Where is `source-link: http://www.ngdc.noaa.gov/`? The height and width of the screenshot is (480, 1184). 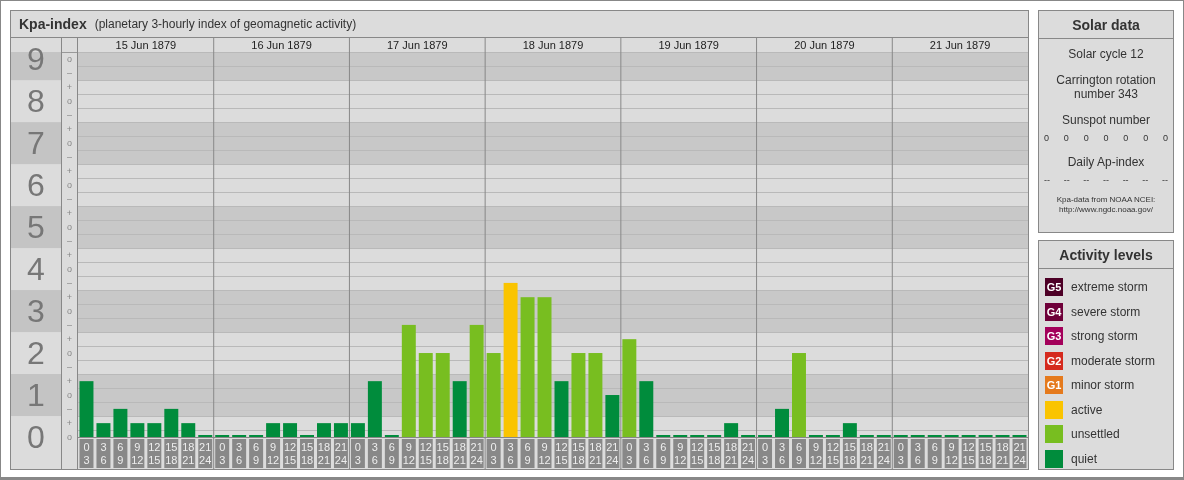 source-link: http://www.ngdc.noaa.gov/ is located at coordinates (1106, 210).